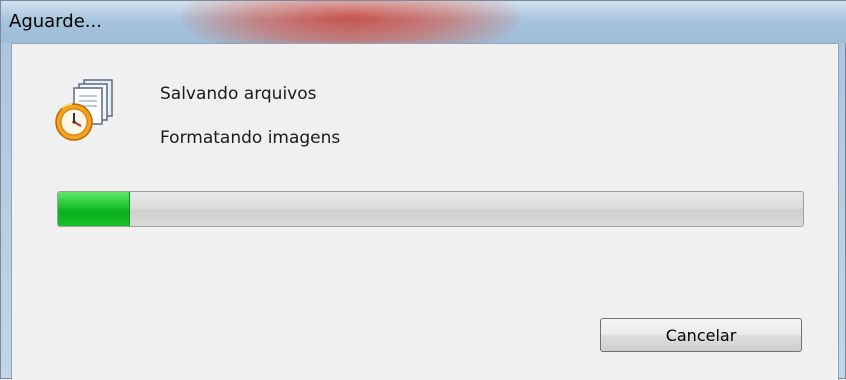  Describe the element at coordinates (92, 113) in the screenshot. I see `clock-documents-icon` at that location.